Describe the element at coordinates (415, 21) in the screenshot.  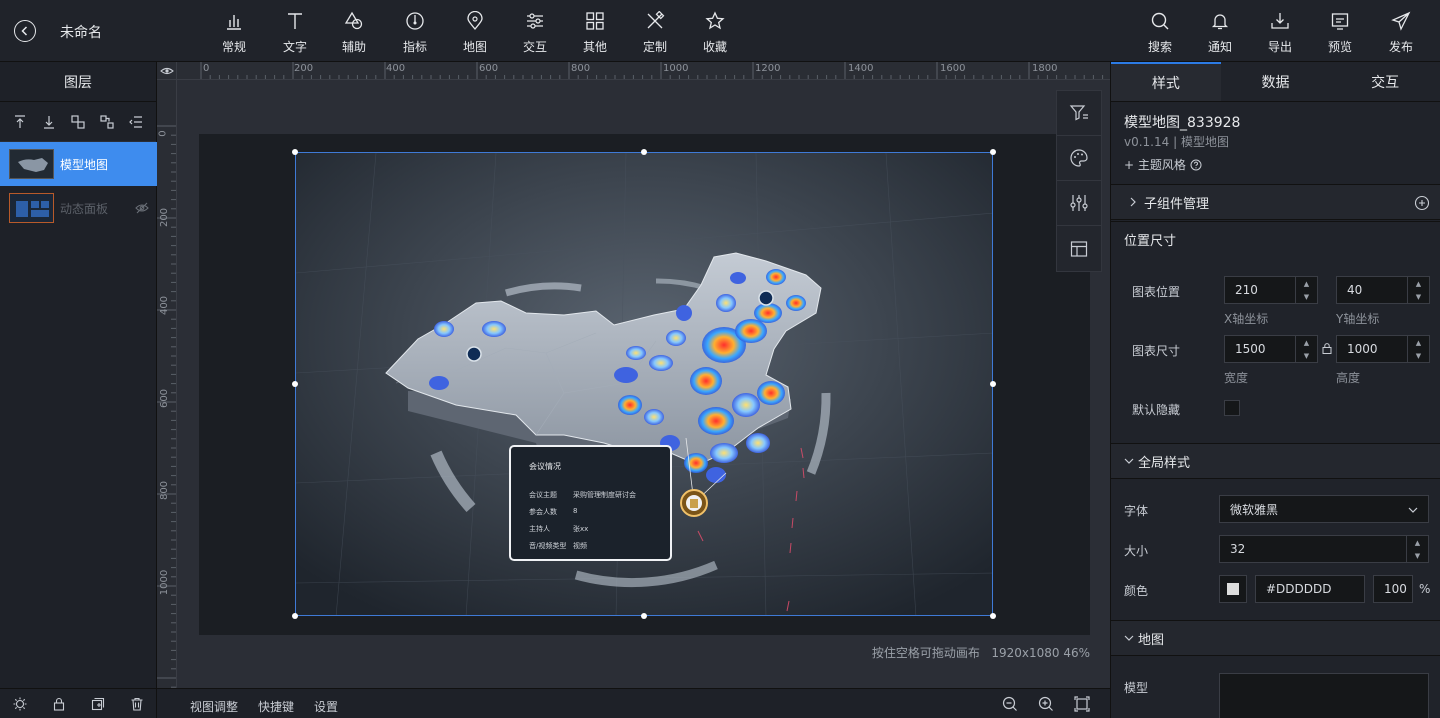
I see `gauge-icon` at that location.